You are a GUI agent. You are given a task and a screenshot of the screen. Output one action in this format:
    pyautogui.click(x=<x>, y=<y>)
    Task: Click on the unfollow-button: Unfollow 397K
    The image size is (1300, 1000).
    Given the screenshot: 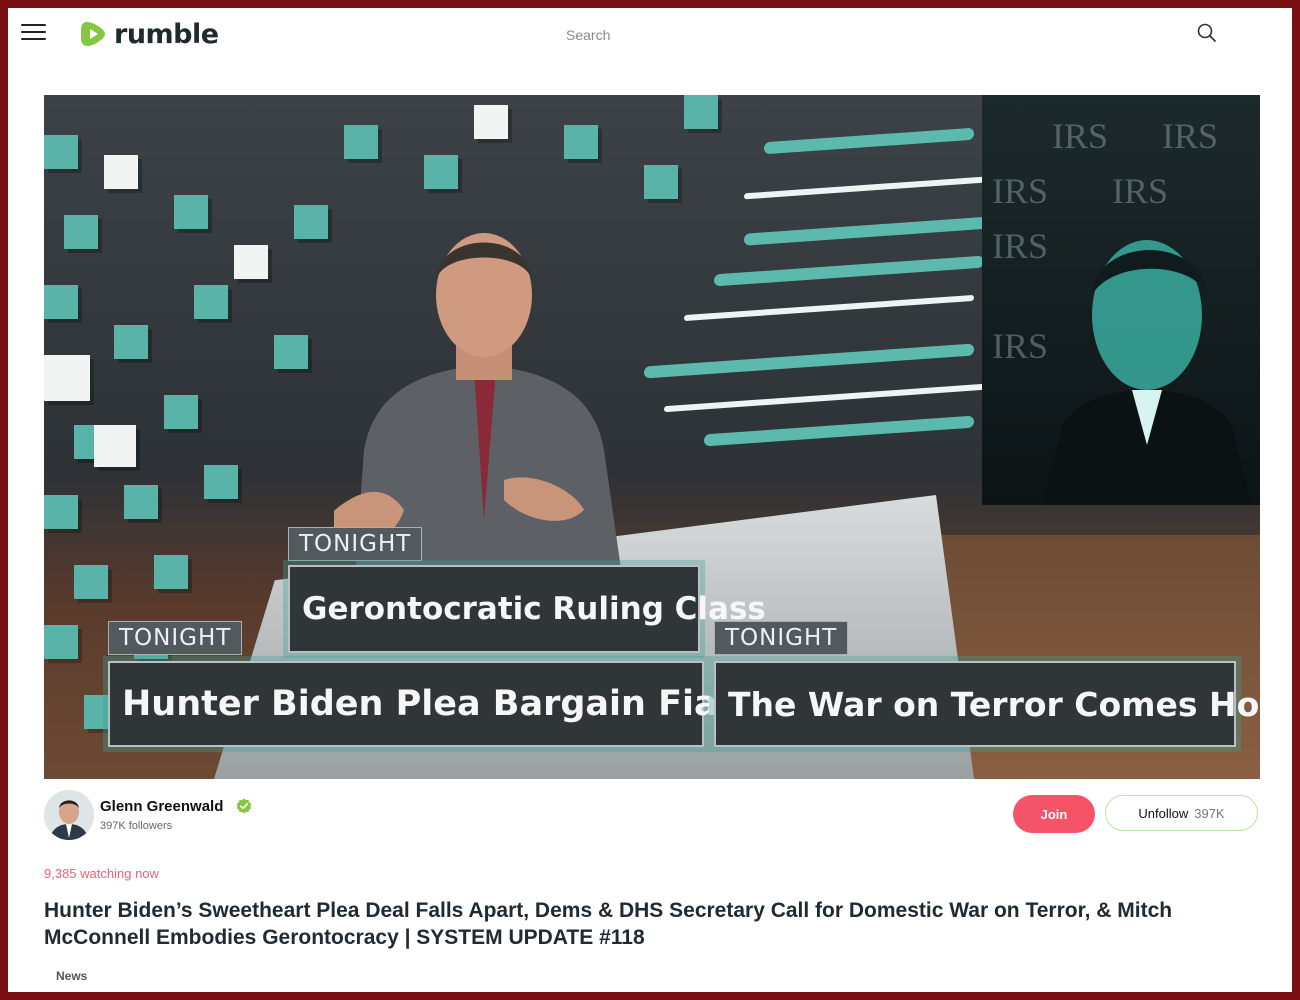 What is the action you would take?
    pyautogui.click(x=1181, y=813)
    